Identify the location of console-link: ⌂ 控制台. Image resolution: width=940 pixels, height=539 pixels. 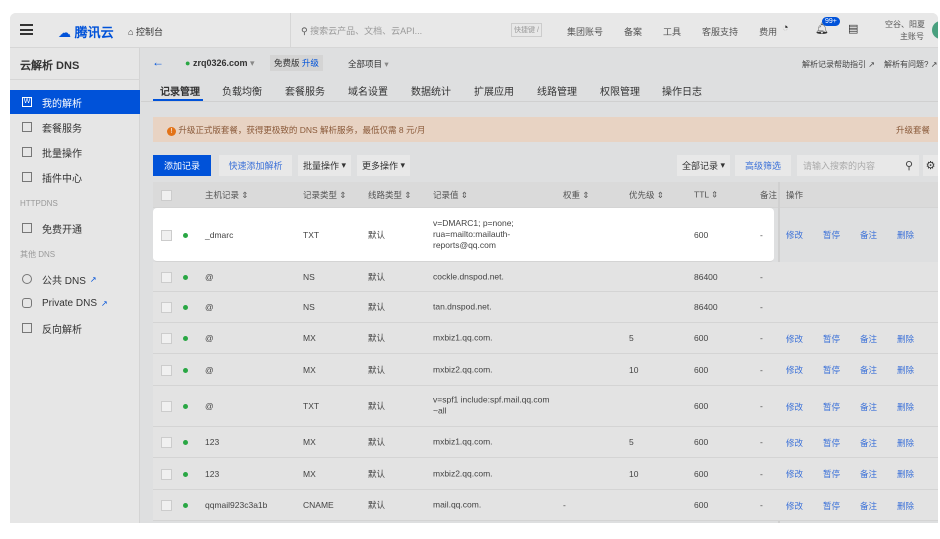
(145, 31).